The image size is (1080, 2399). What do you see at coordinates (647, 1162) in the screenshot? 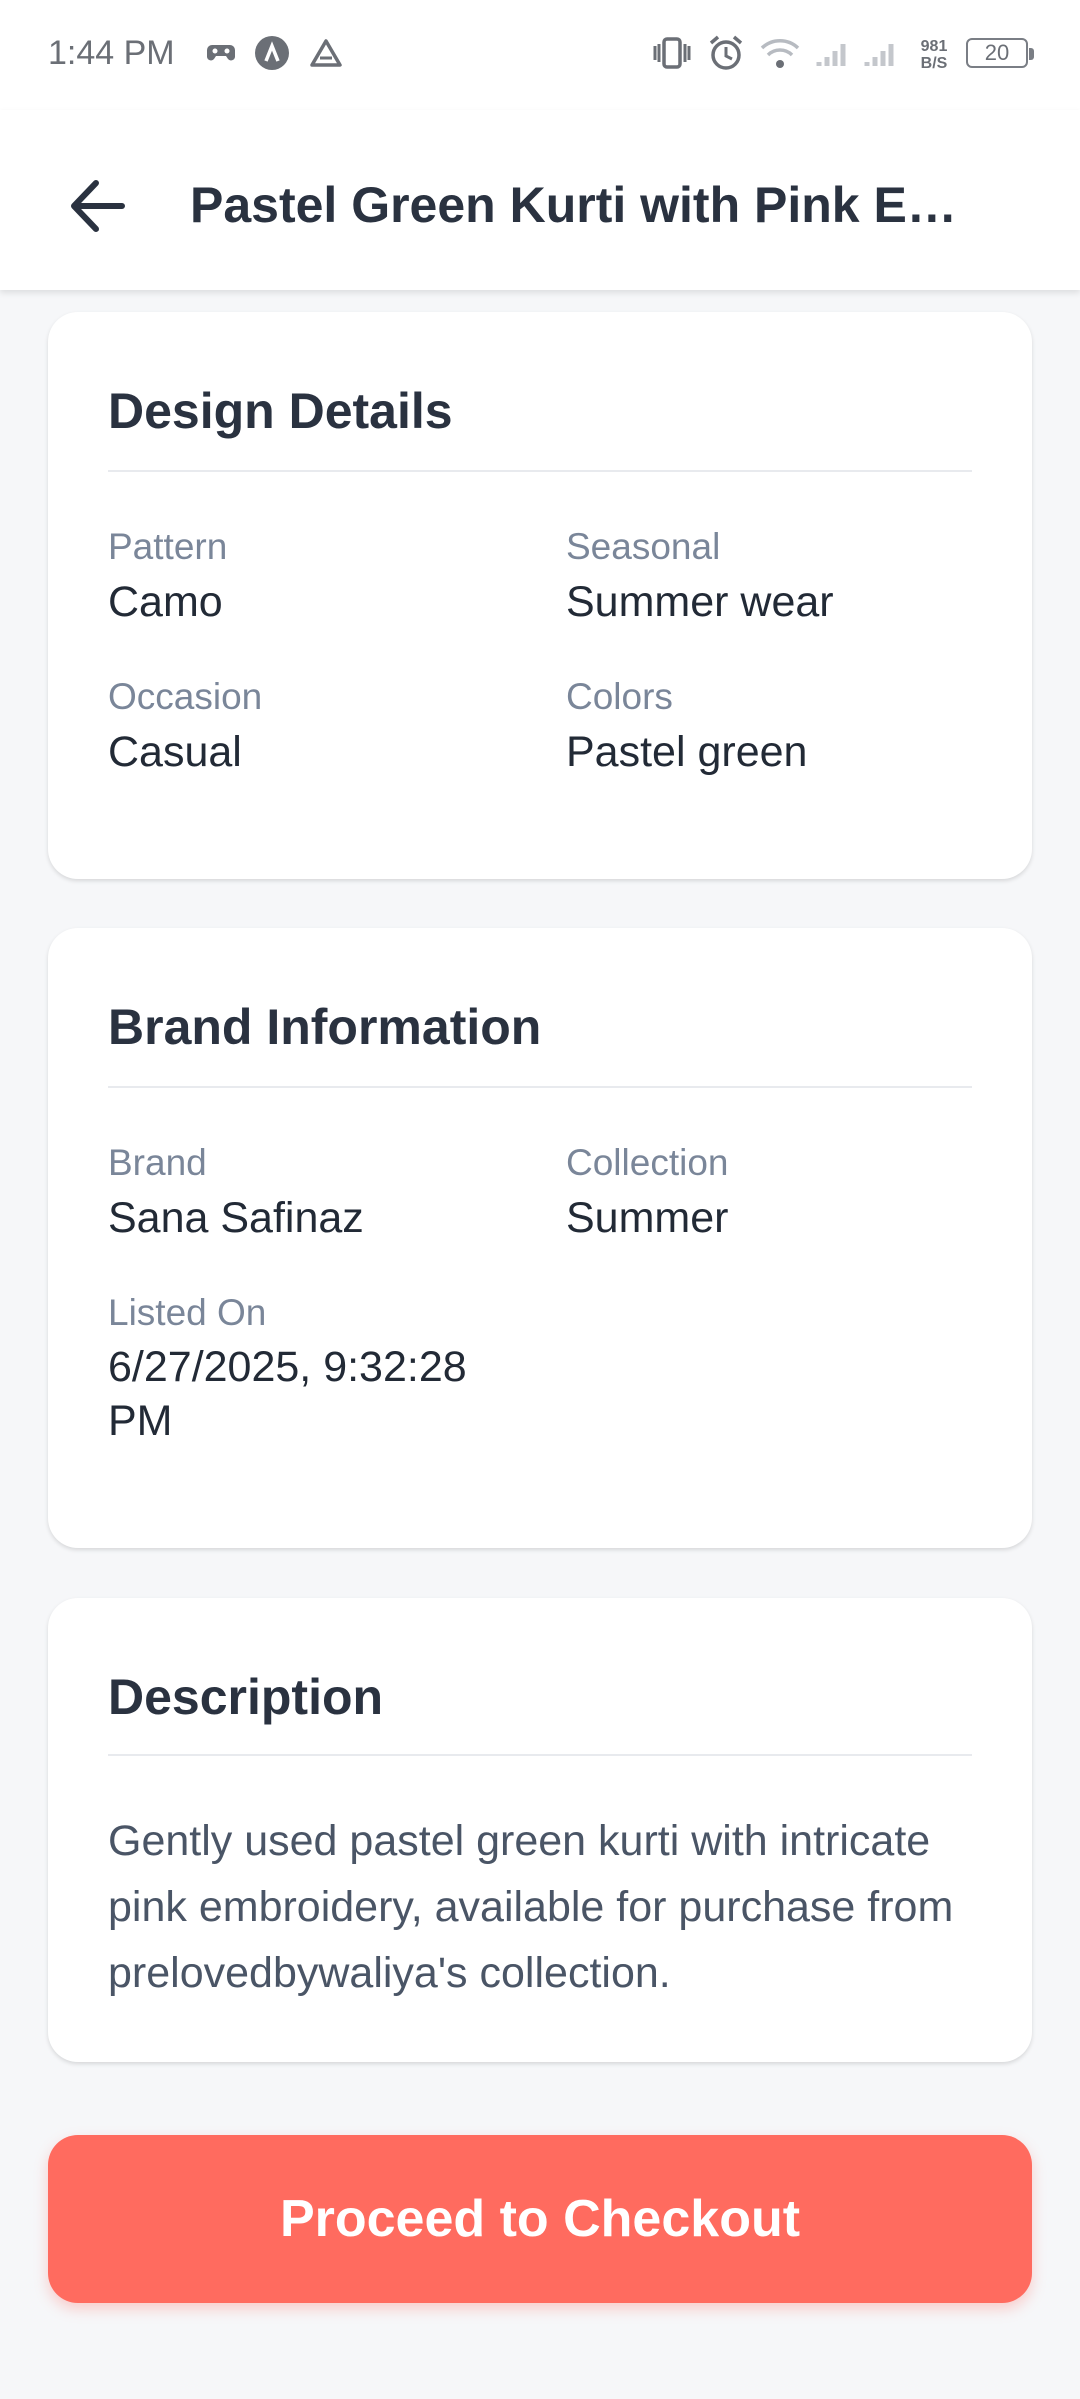
I see `collection-label: Collection` at bounding box center [647, 1162].